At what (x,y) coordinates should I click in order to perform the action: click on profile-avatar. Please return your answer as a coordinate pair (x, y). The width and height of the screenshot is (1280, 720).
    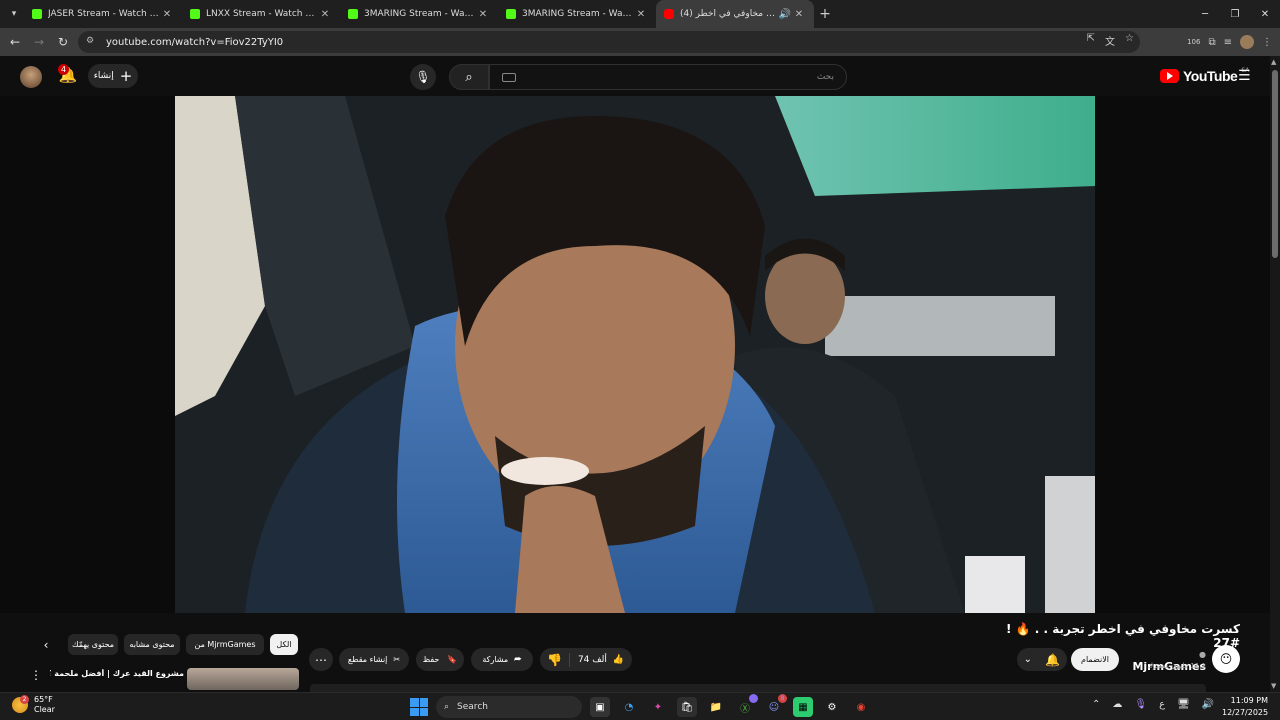
    Looking at the image, I should click on (1247, 42).